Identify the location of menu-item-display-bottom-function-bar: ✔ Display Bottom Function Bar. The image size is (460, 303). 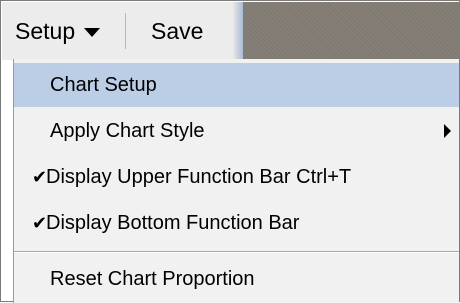
(236, 223).